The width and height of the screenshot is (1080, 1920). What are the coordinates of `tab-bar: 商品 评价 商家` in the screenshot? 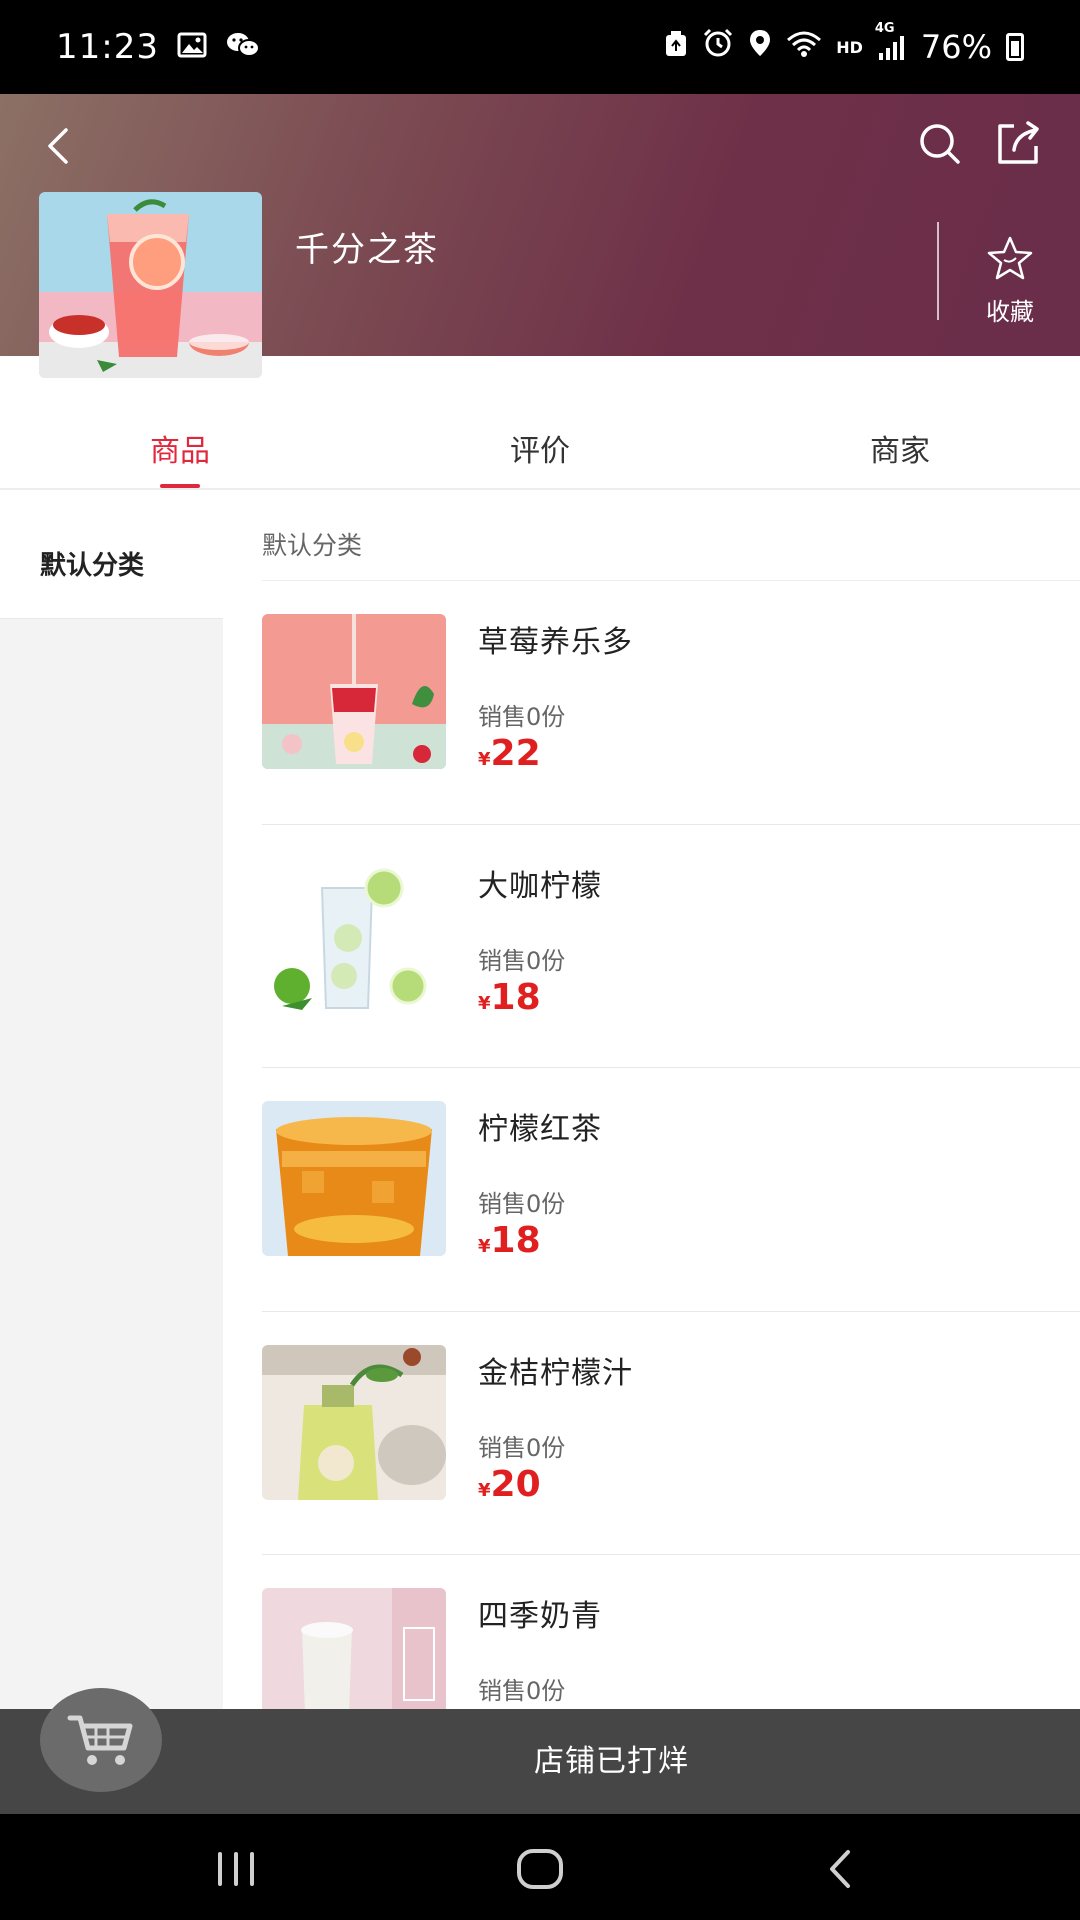 It's located at (540, 445).